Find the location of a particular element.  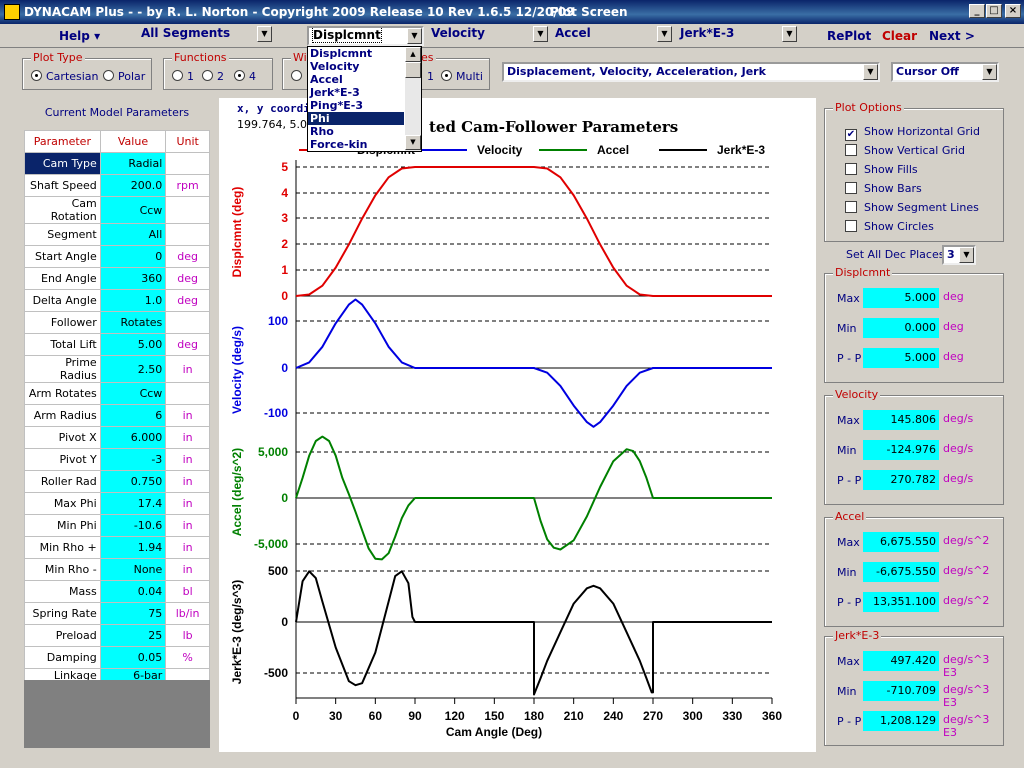

parameter-row: Prime Radius 2.50 in is located at coordinates (117, 369).